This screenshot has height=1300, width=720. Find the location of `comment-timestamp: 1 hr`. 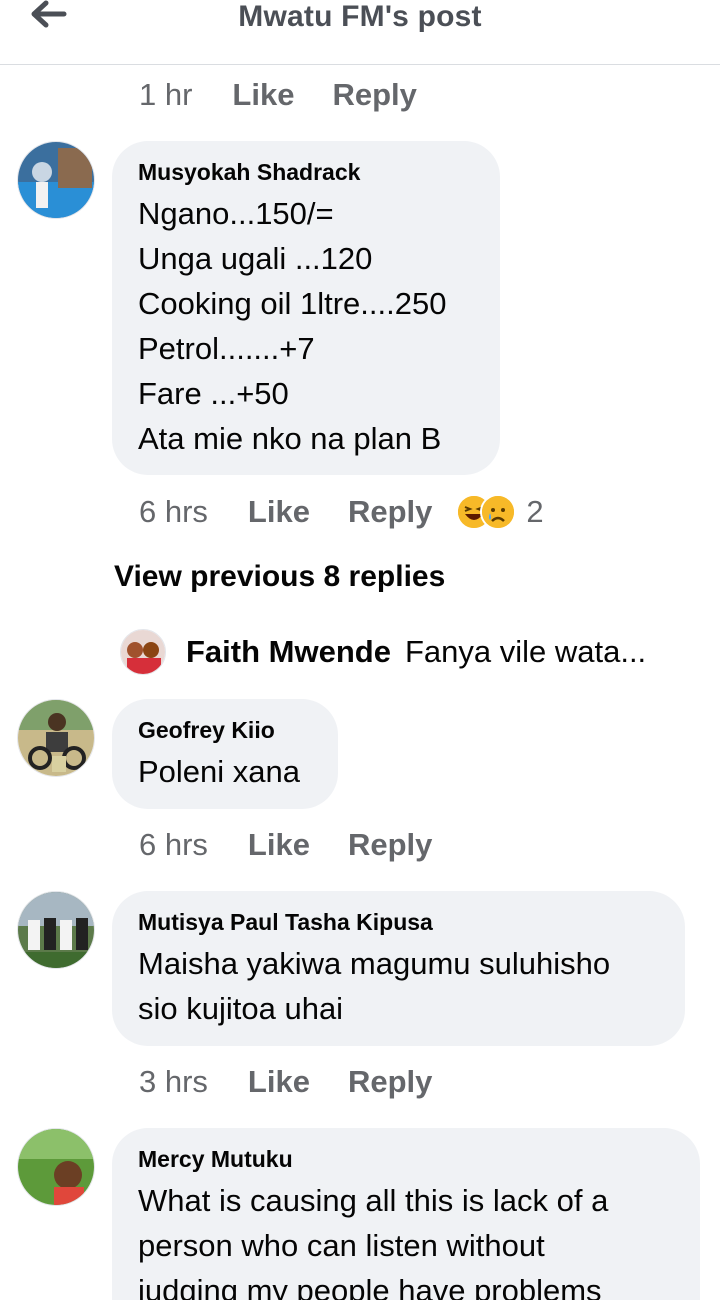

comment-timestamp: 1 hr is located at coordinates (166, 94).